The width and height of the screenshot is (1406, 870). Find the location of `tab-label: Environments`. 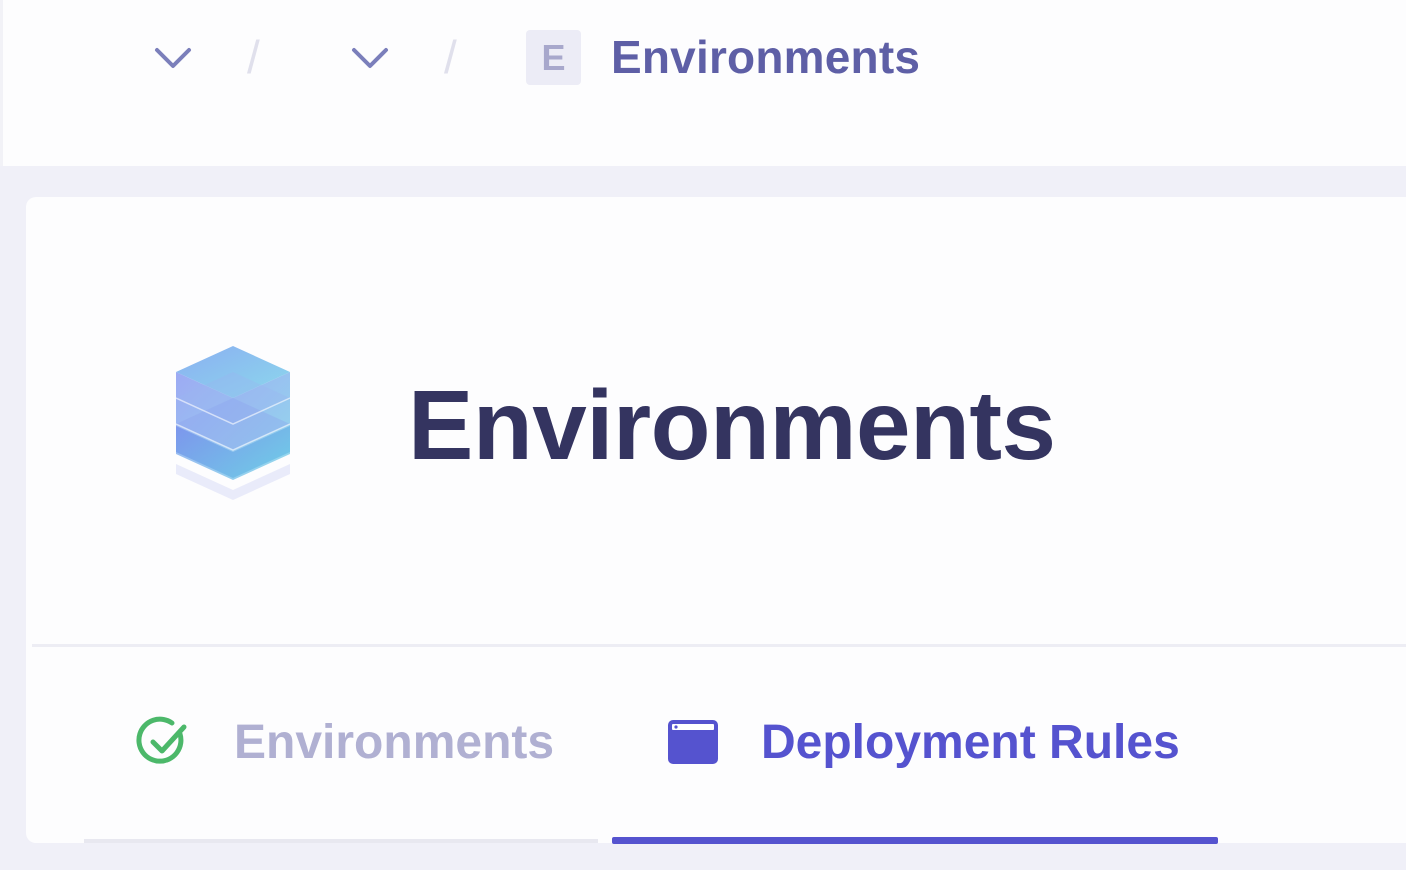

tab-label: Environments is located at coordinates (394, 742).